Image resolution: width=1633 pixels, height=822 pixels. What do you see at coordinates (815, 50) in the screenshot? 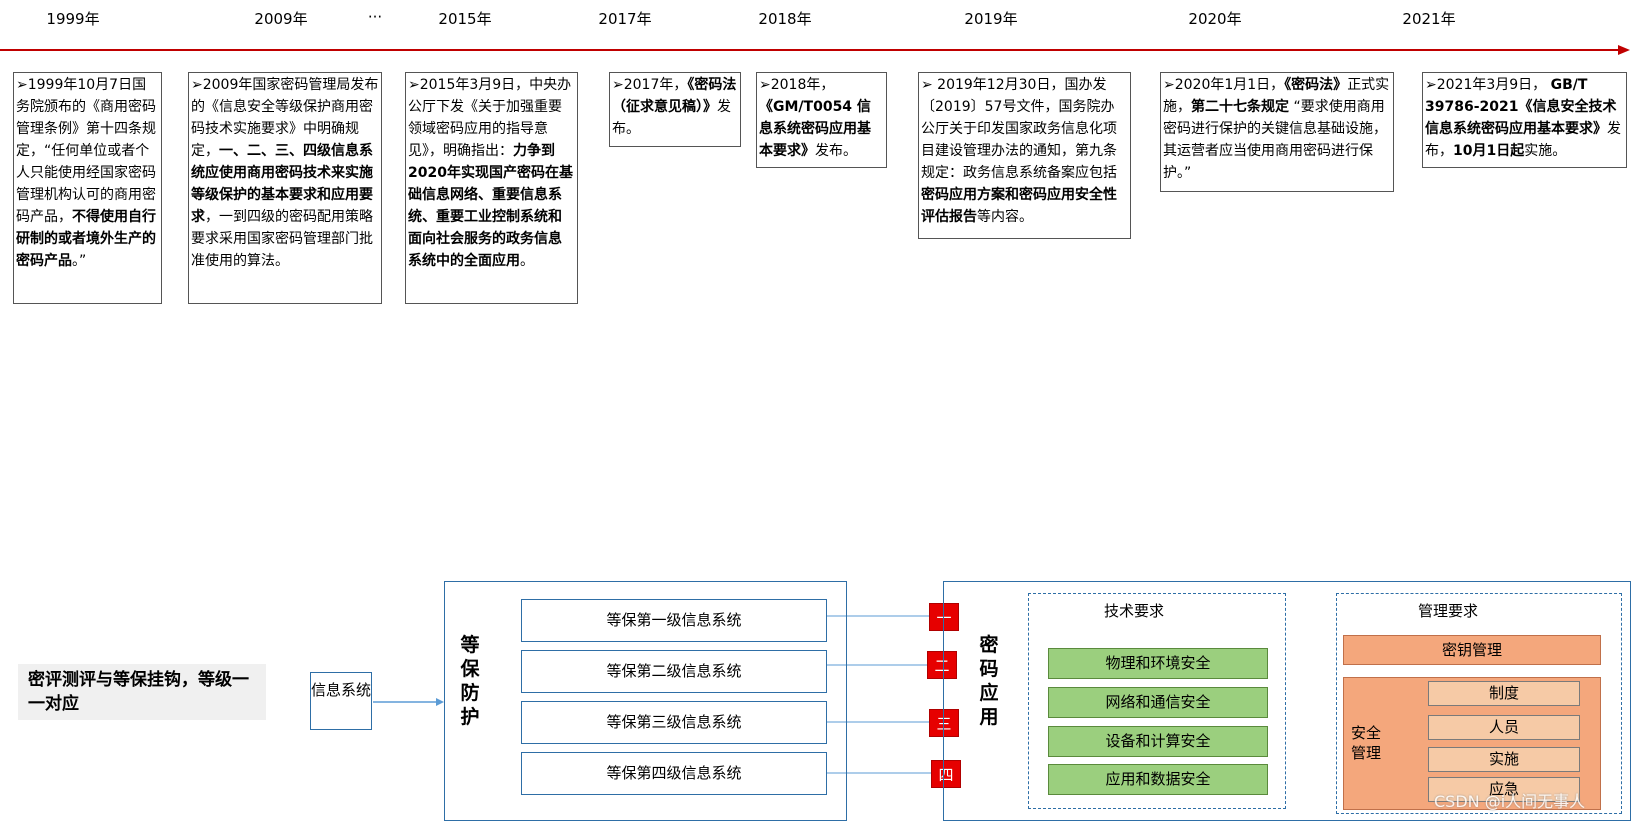
I see `timeline-arrow` at bounding box center [815, 50].